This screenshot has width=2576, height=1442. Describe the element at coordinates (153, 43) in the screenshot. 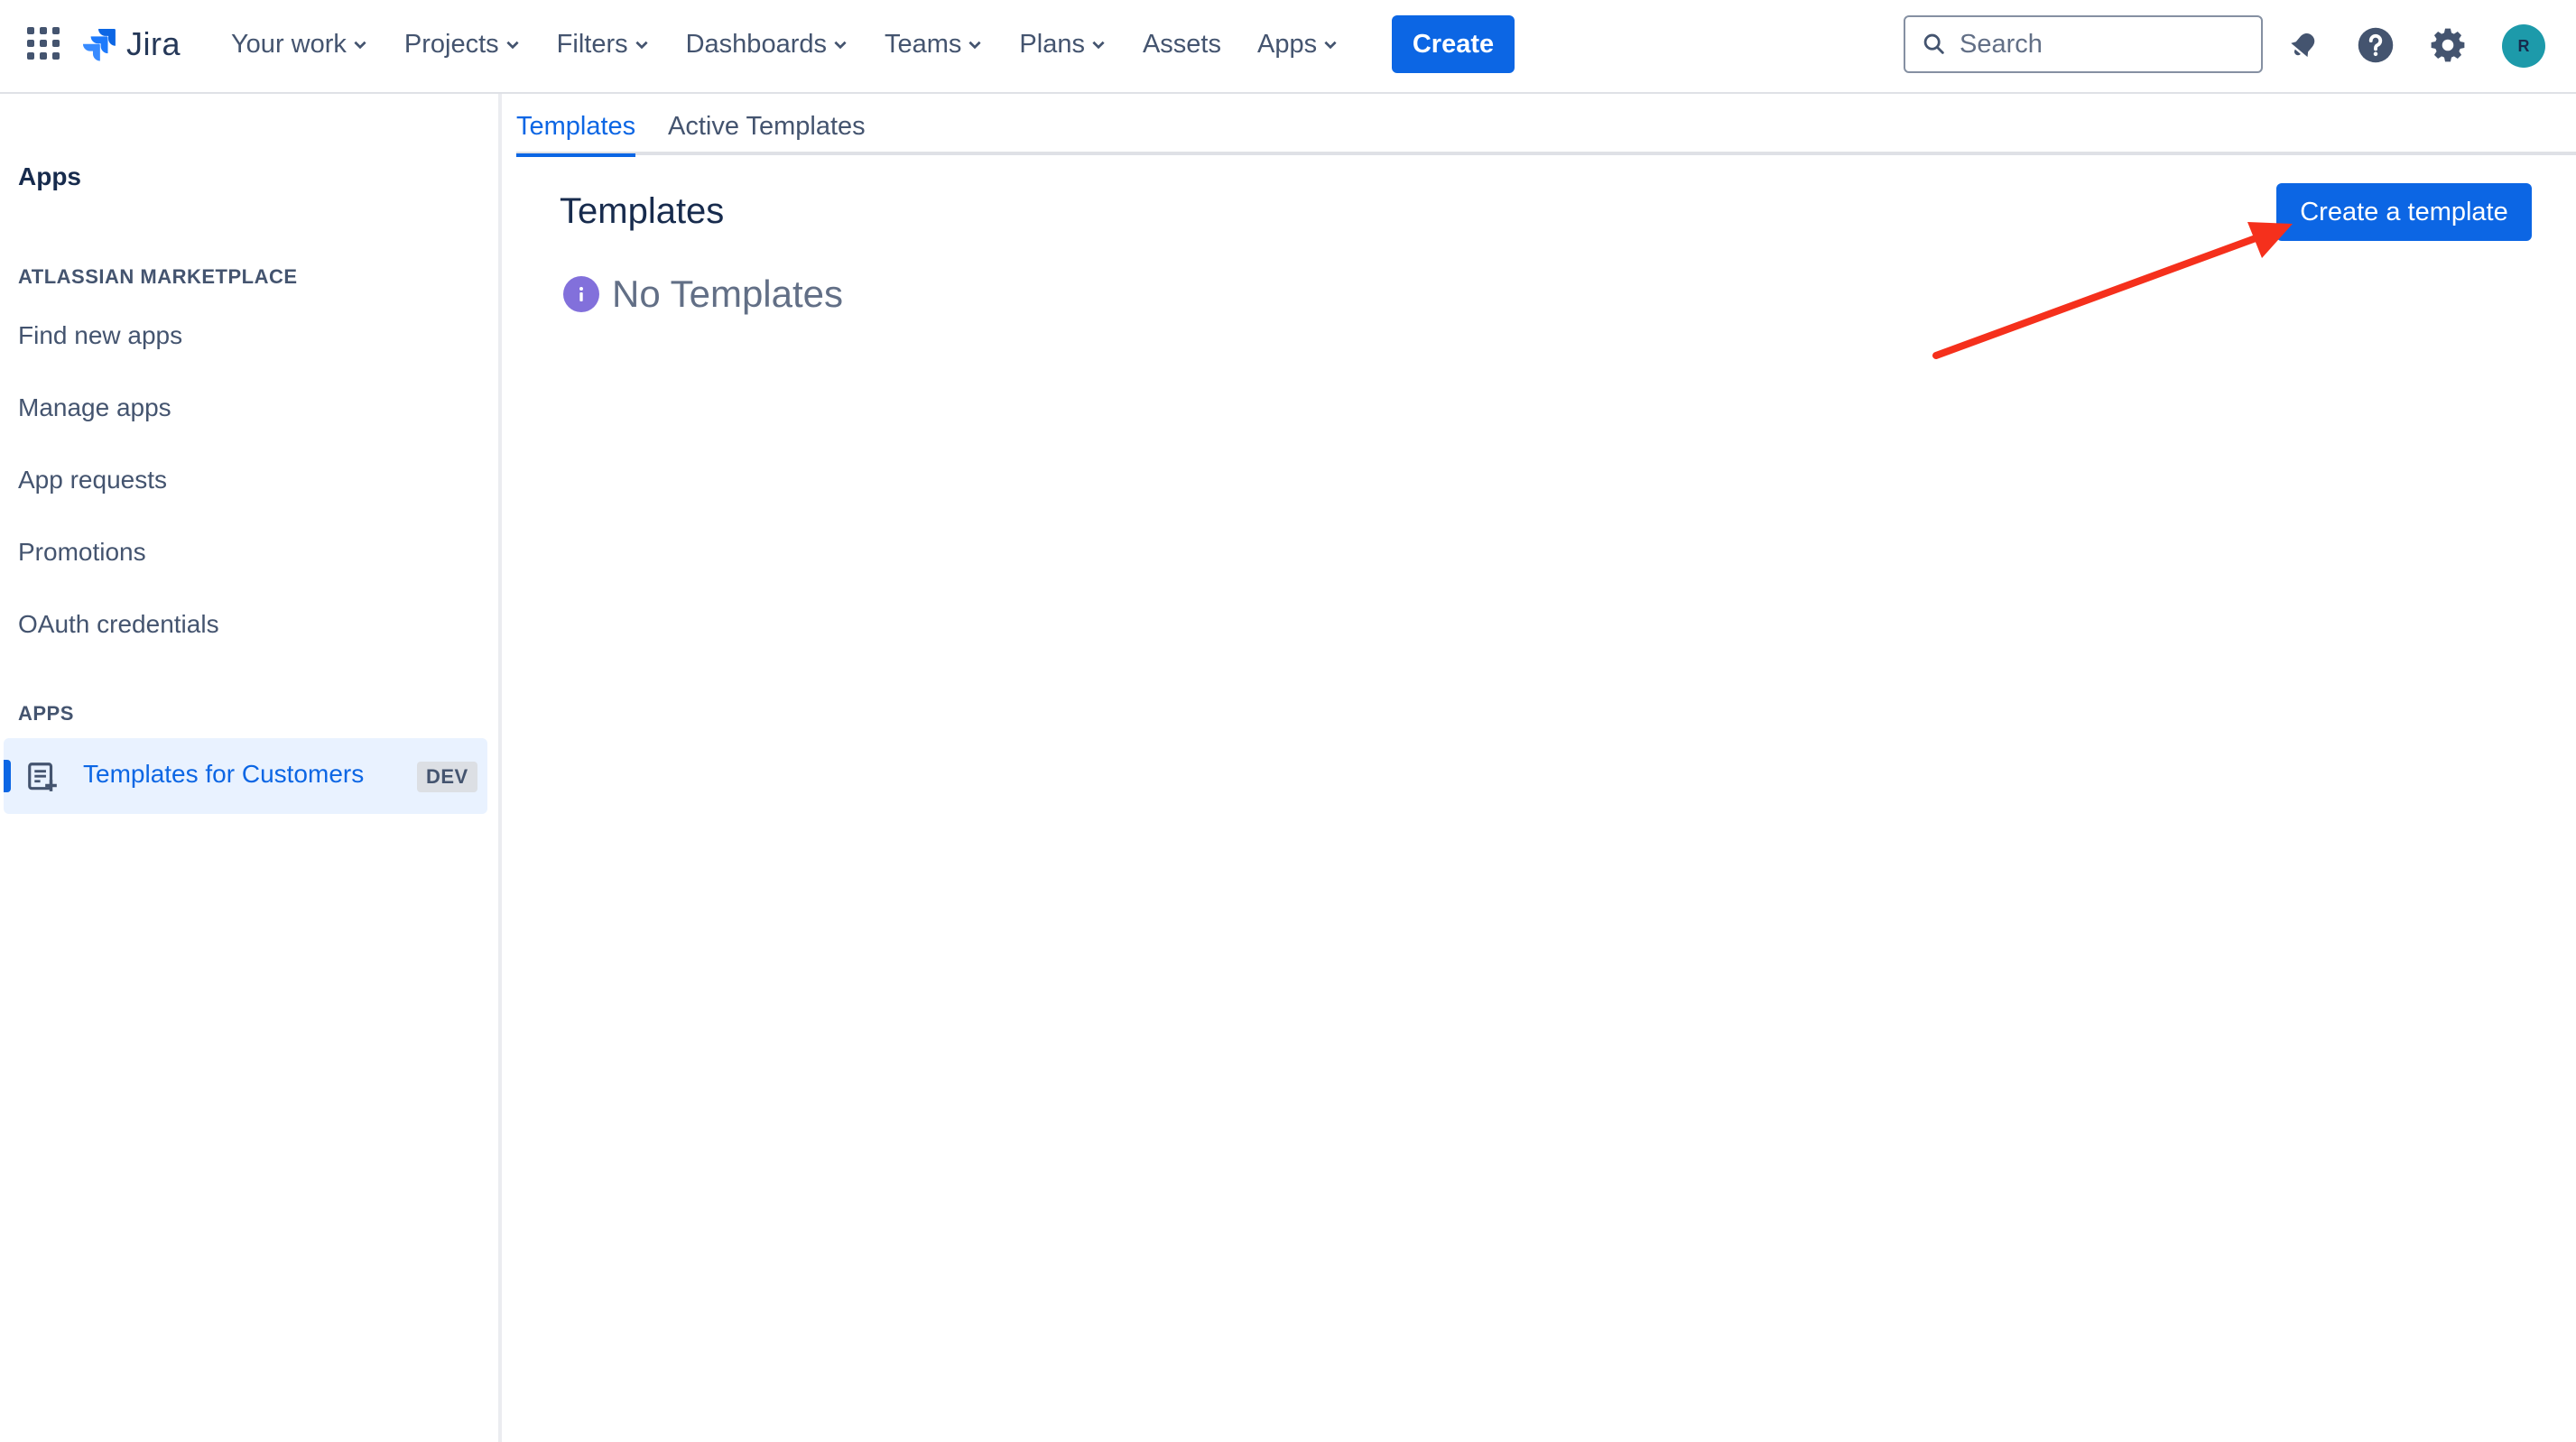

I see `jira-logo-text: Jira` at that location.